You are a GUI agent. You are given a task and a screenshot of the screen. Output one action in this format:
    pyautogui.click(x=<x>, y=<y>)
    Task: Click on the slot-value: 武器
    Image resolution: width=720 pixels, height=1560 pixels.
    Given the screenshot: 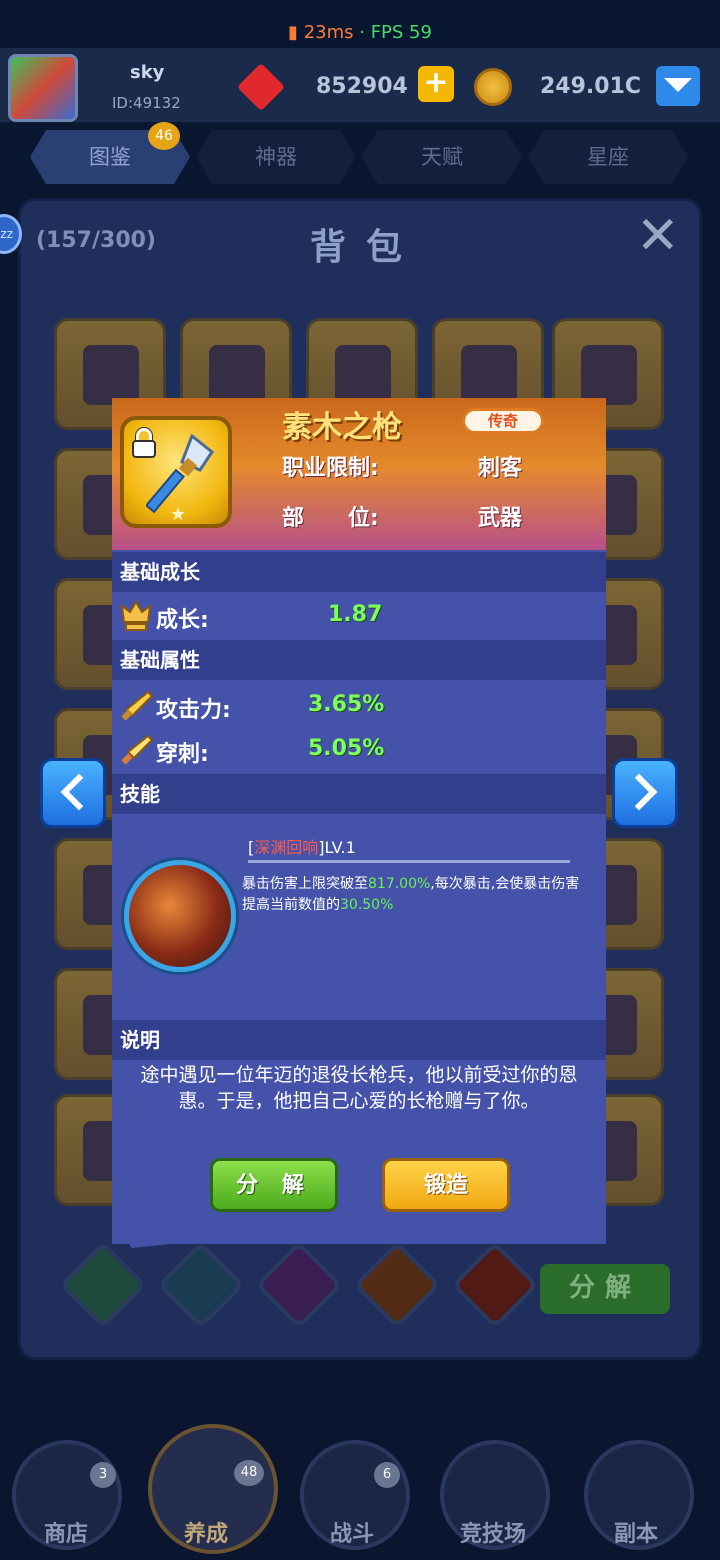 What is the action you would take?
    pyautogui.click(x=500, y=518)
    